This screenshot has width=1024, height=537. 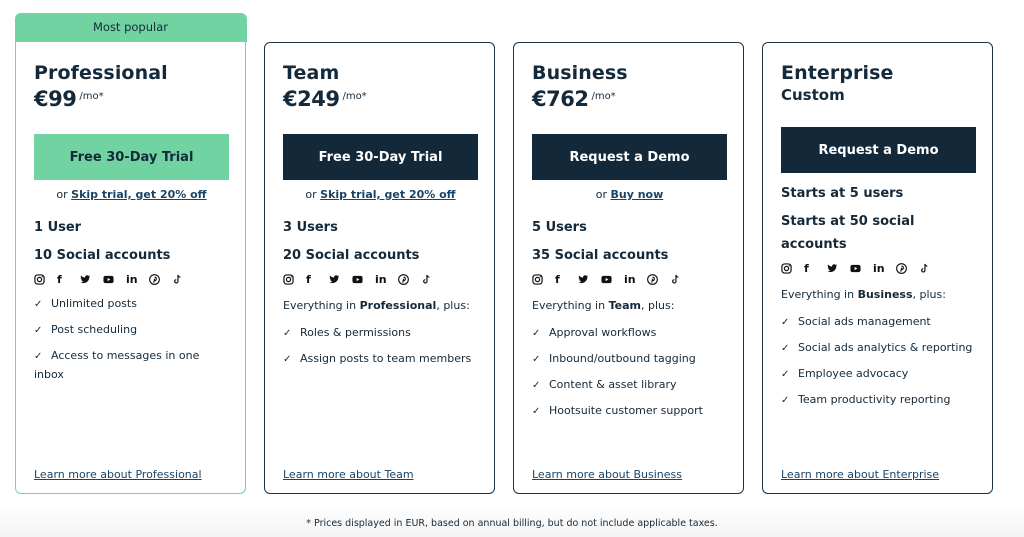 What do you see at coordinates (130, 330) in the screenshot?
I see `feature-item: ✓ Post scheduling` at bounding box center [130, 330].